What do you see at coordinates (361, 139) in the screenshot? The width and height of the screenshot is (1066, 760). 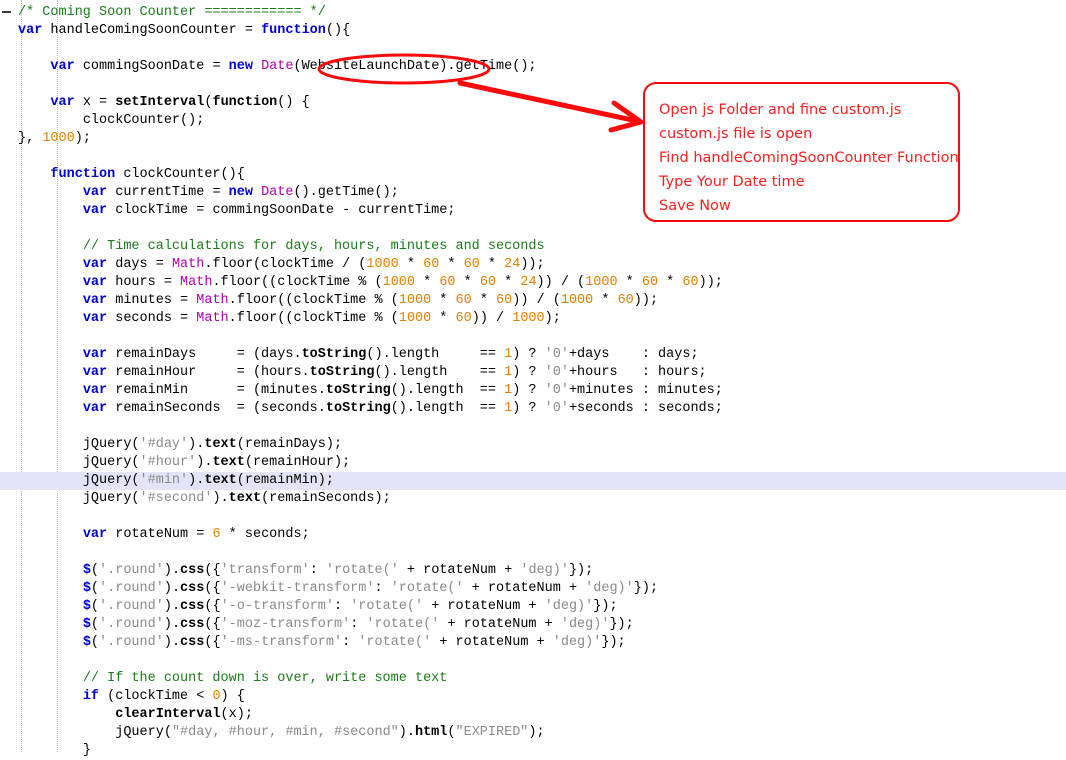 I see `code-line: }, 1000);` at bounding box center [361, 139].